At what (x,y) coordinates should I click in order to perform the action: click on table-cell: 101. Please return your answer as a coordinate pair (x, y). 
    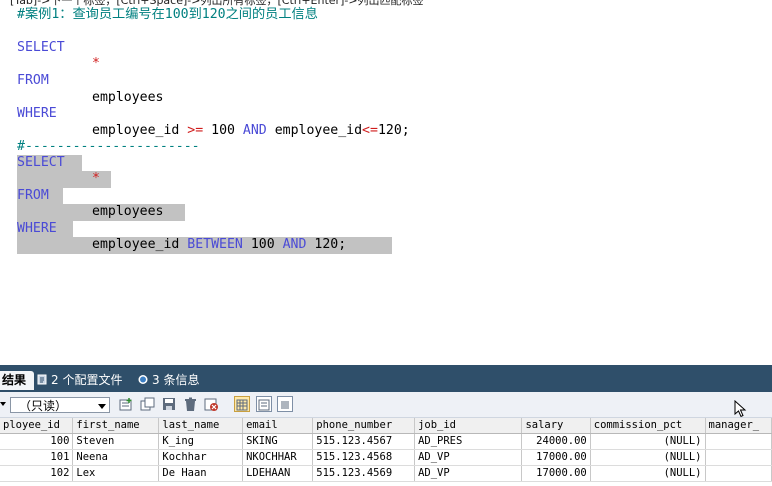
    Looking at the image, I should click on (37, 457).